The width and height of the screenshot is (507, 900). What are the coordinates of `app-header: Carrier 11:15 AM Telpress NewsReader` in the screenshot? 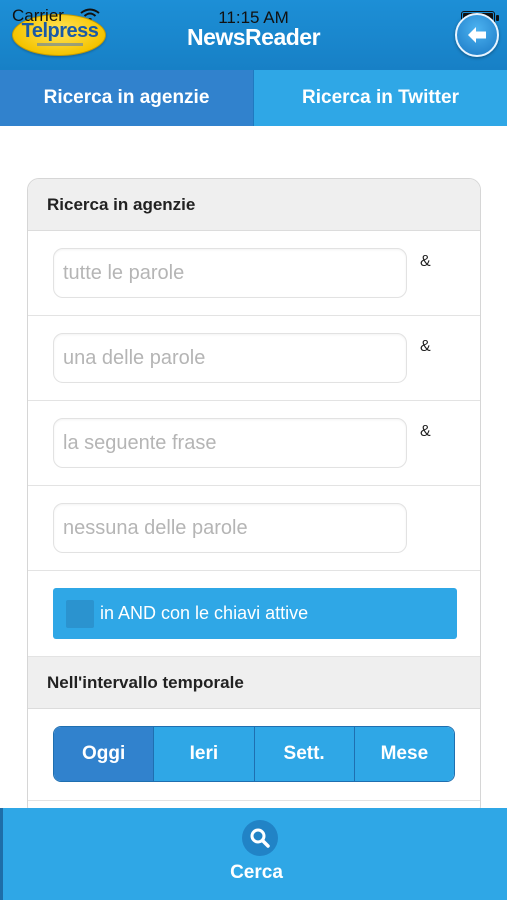 It's located at (253, 35).